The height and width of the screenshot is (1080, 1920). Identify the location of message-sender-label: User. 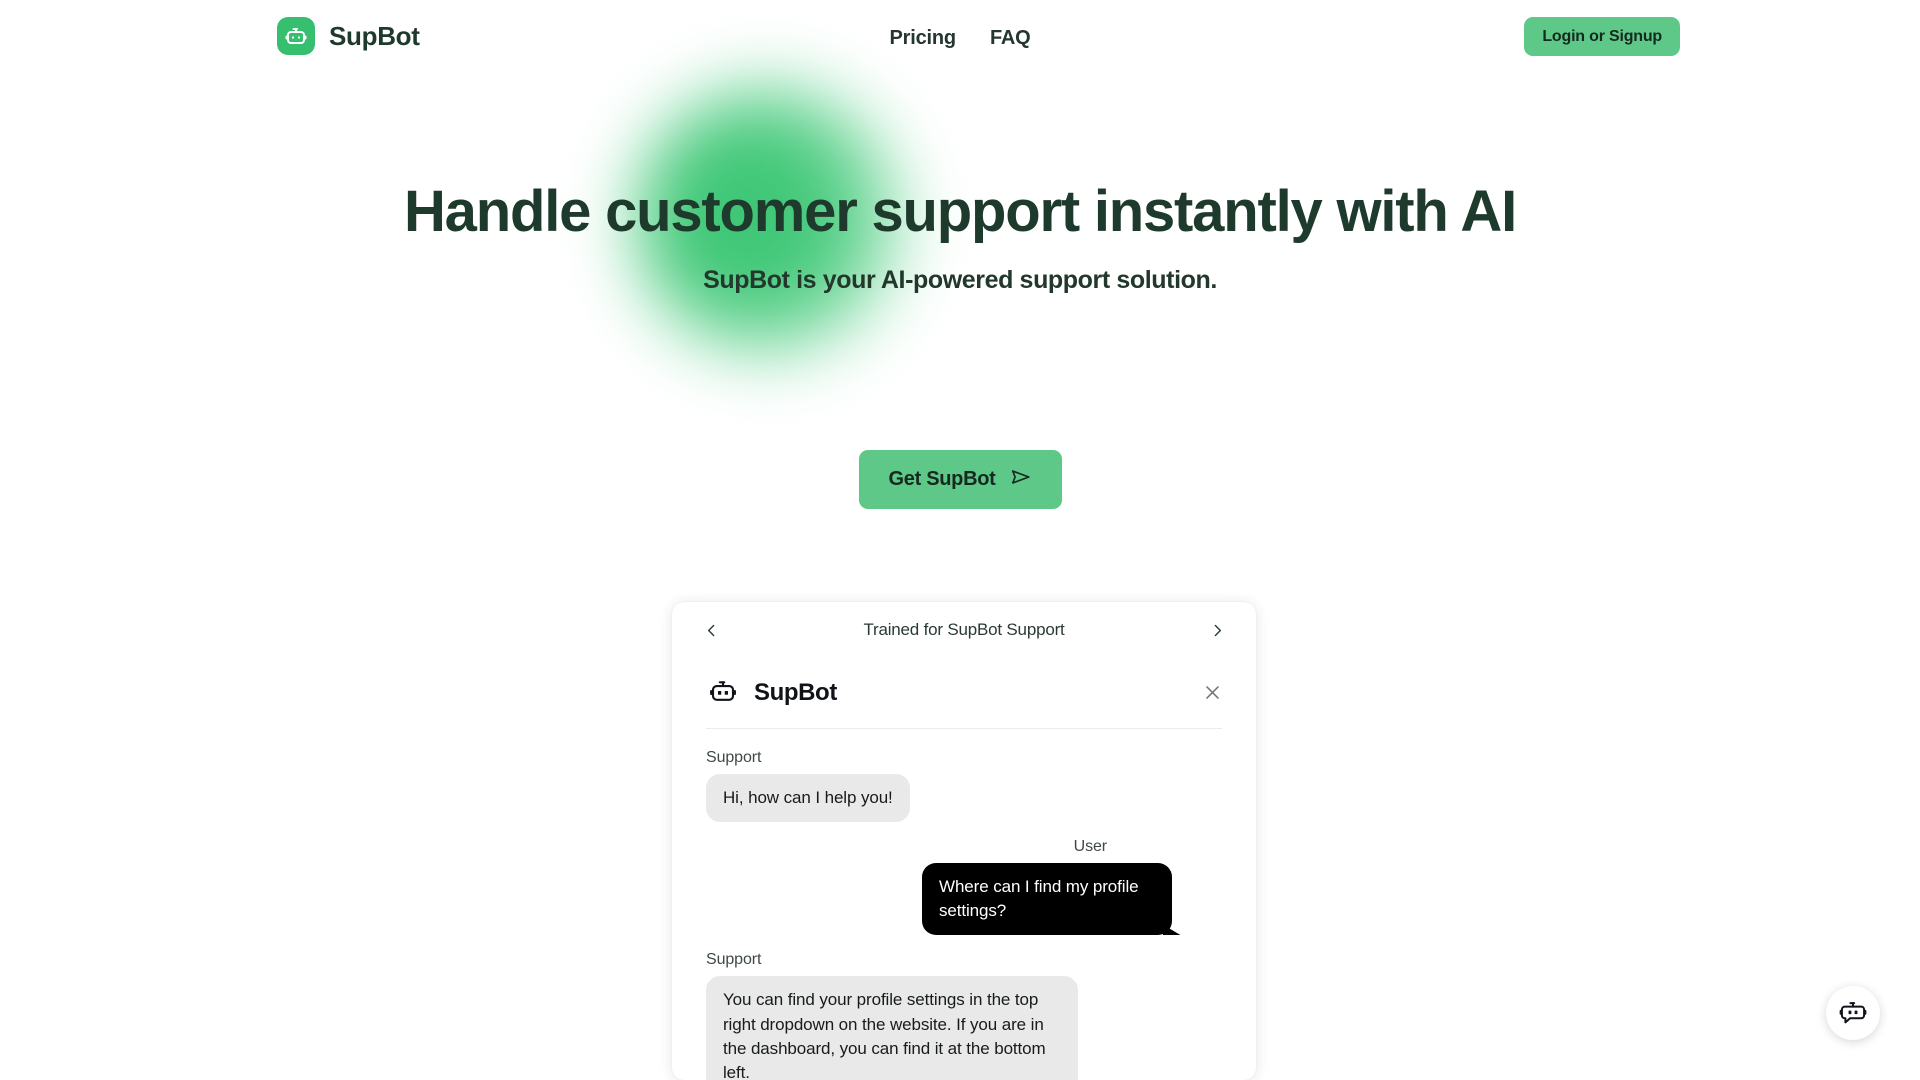
(1090, 847).